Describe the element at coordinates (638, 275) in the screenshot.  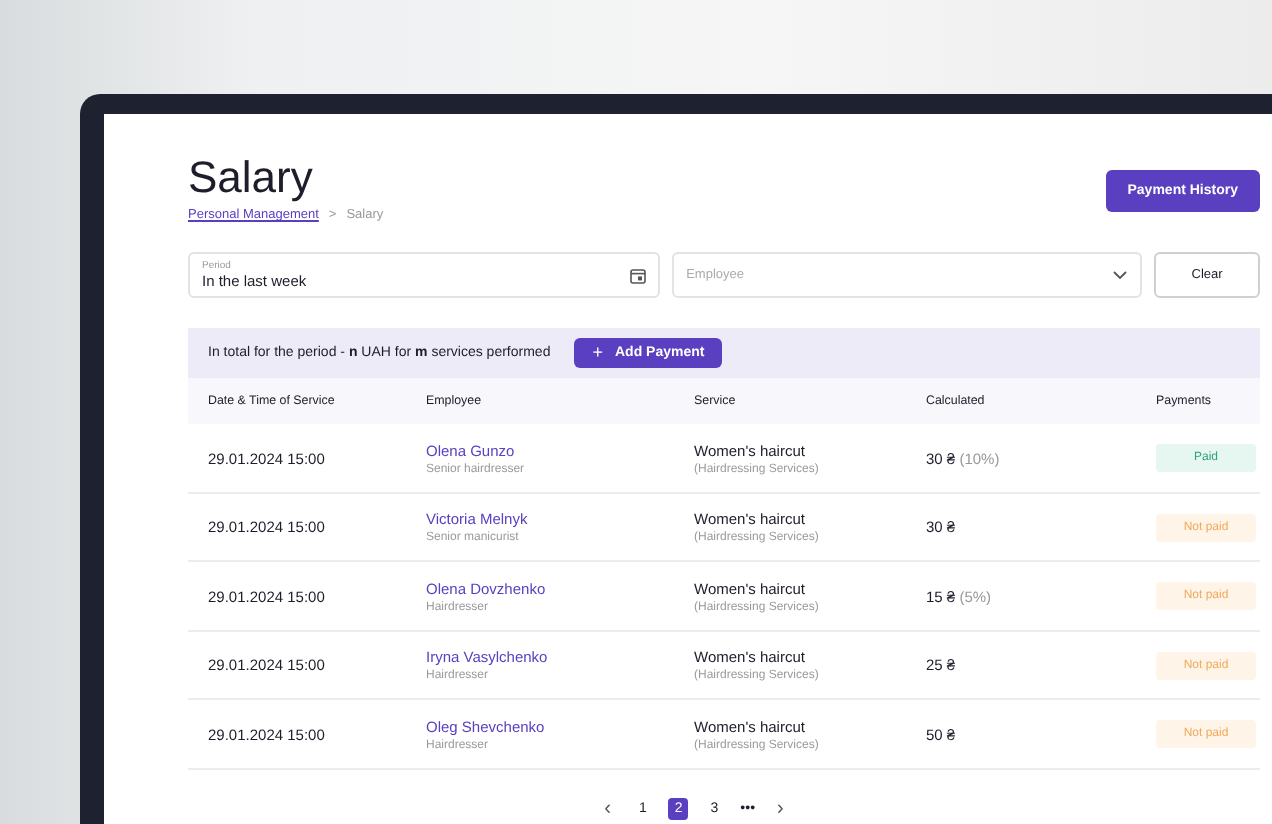
I see `calendar-icon` at that location.